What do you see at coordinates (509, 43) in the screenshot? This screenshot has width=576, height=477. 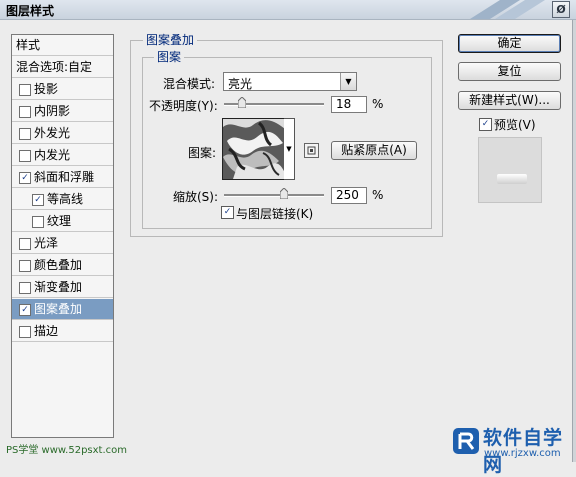 I see `ok-button: 确定` at bounding box center [509, 43].